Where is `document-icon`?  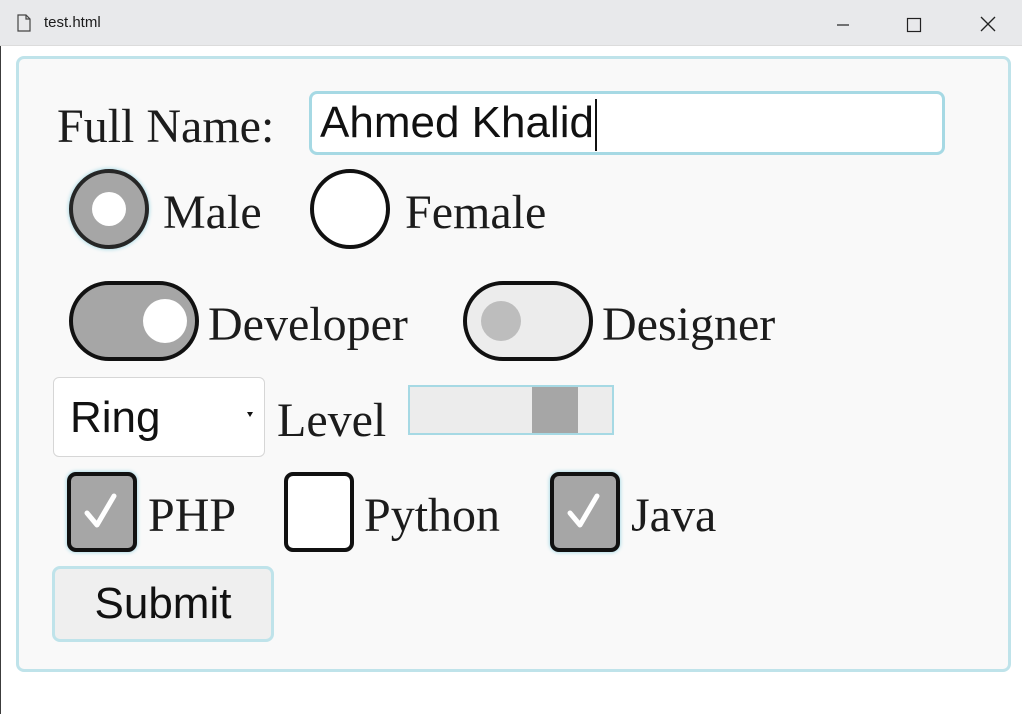
document-icon is located at coordinates (24, 23).